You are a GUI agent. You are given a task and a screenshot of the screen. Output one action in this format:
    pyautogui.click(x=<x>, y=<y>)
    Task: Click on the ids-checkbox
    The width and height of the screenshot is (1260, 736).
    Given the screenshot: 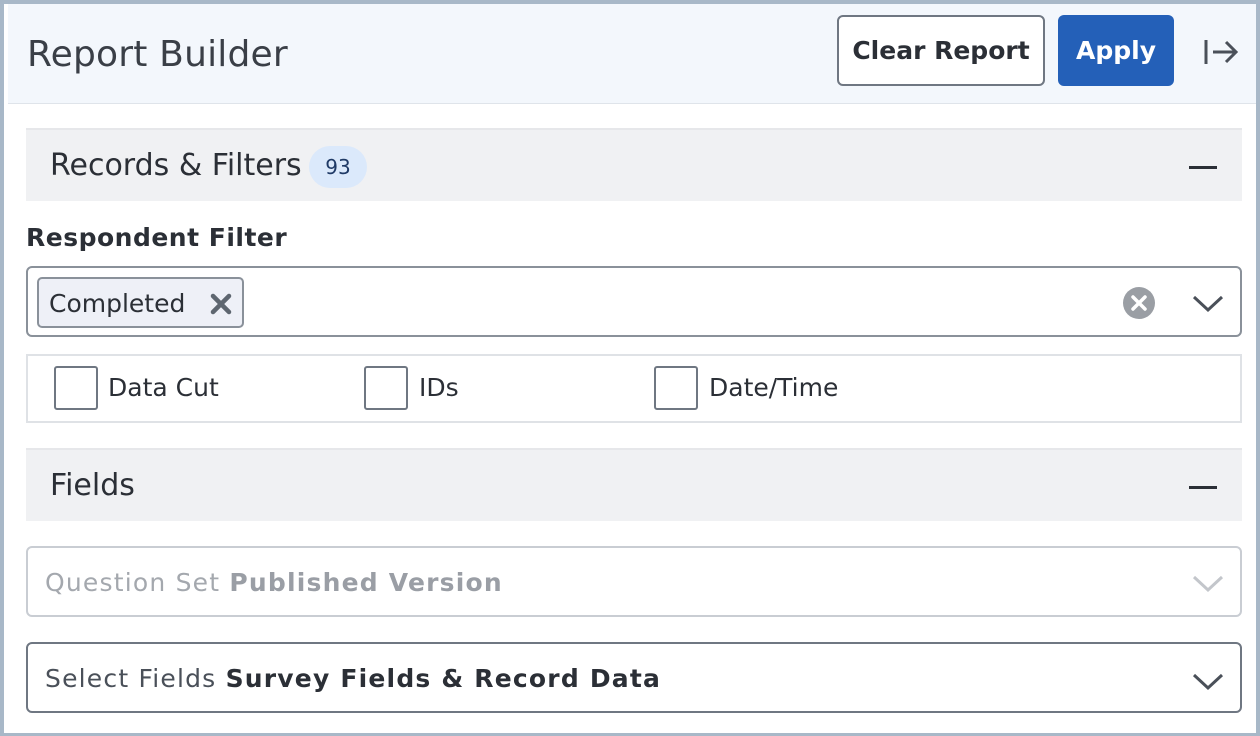 What is the action you would take?
    pyautogui.click(x=386, y=388)
    